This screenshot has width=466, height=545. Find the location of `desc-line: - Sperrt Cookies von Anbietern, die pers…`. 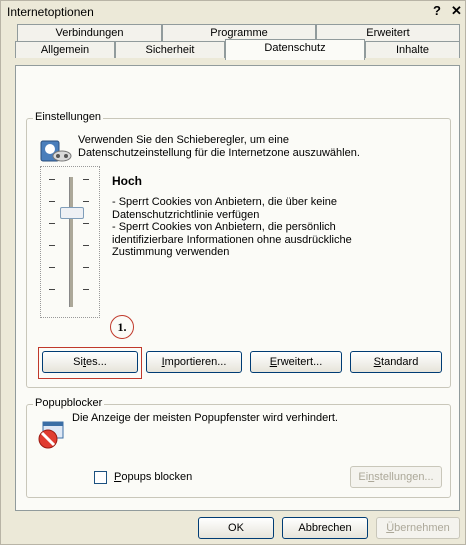

desc-line: - Sperrt Cookies von Anbietern, die pers… is located at coordinates (224, 227).